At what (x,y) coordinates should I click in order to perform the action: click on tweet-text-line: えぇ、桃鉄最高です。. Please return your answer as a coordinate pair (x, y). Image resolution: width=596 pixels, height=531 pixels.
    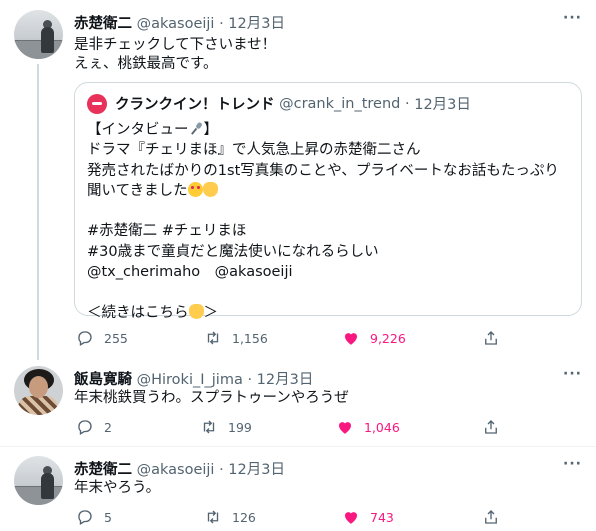
    Looking at the image, I should click on (146, 64).